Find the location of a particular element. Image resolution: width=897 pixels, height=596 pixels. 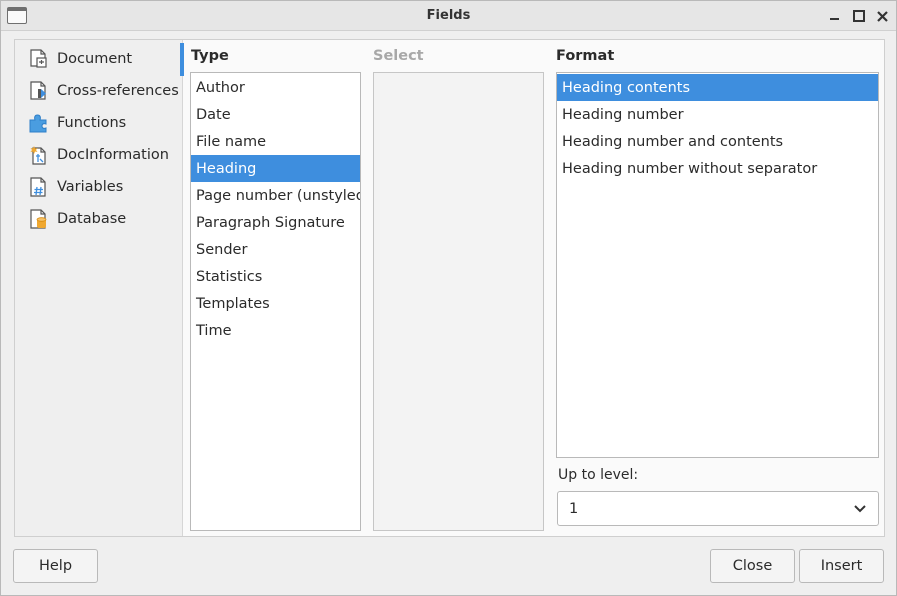

close-icon is located at coordinates (882, 16).